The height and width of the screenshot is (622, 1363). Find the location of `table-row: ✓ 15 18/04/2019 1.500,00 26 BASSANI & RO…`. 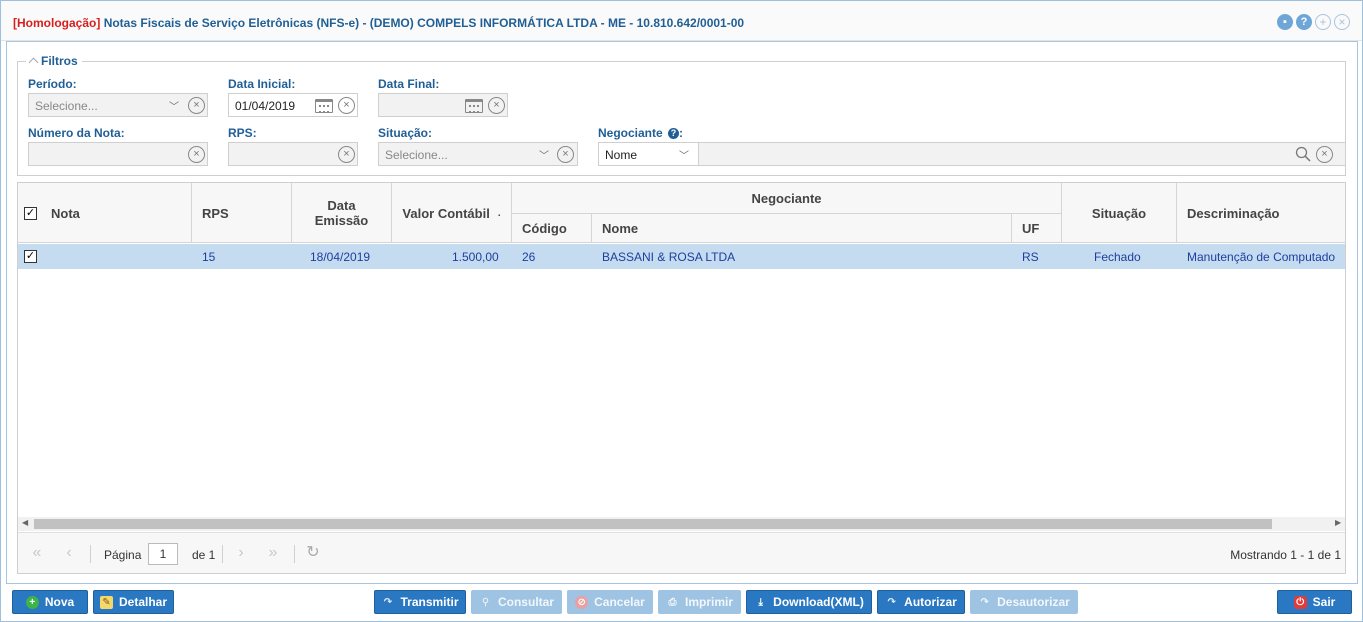

table-row: ✓ 15 18/04/2019 1.500,00 26 BASSANI & RO… is located at coordinates (681, 256).